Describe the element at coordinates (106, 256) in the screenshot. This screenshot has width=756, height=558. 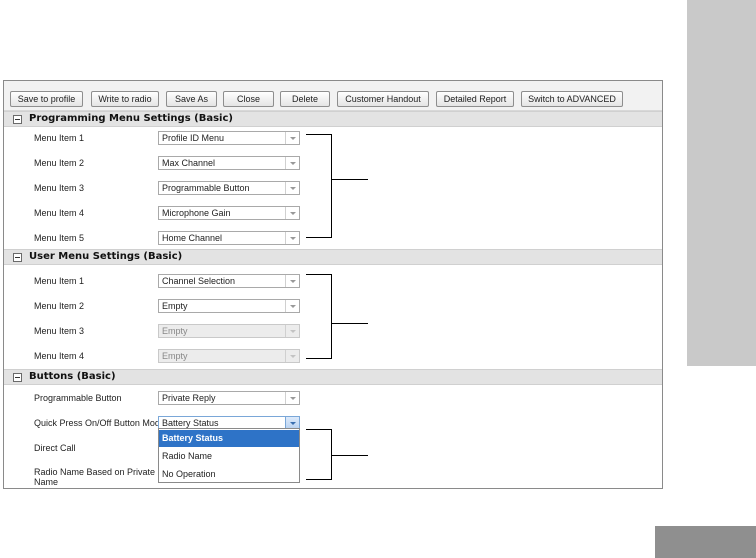
I see `section-title: User Menu Settings (Basic)` at that location.